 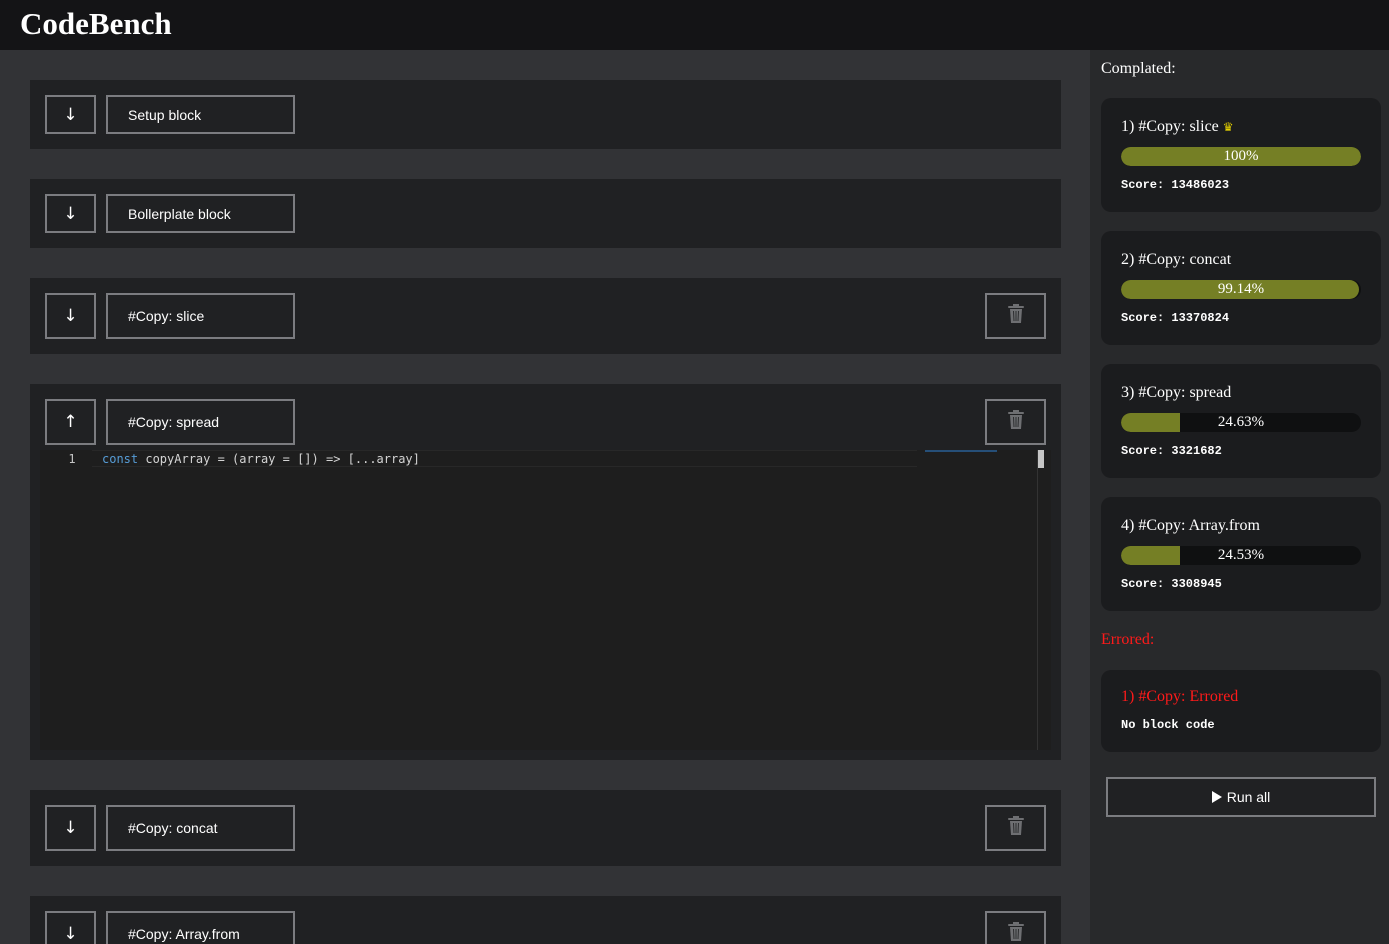 I want to click on result-card: 2) #Copy: concat 99.14% Score: 13370824, so click(x=1241, y=288).